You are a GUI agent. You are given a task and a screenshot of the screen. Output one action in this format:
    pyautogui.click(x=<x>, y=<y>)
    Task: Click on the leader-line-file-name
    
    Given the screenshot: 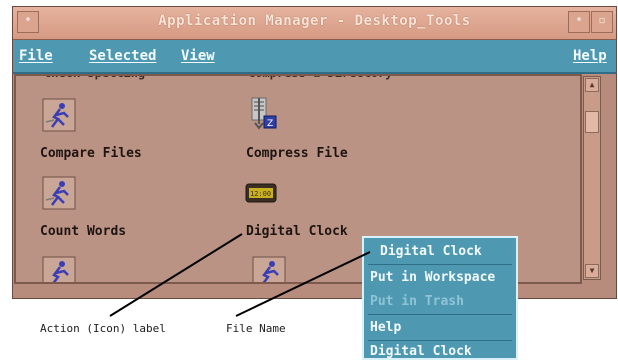 What is the action you would take?
    pyautogui.click(x=303, y=284)
    